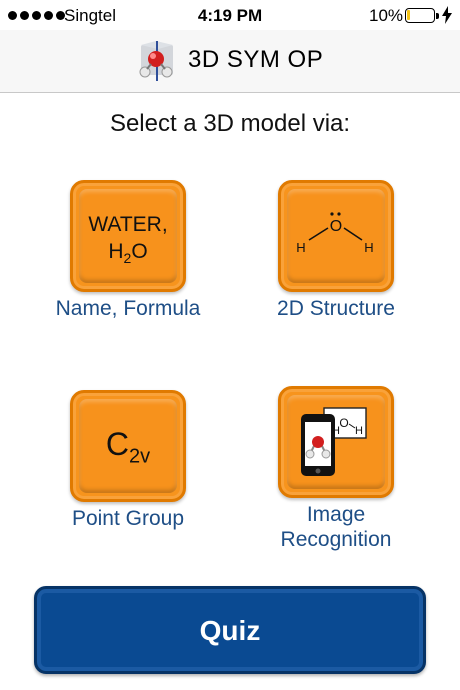 Image resolution: width=460 pixels, height=690 pixels. I want to click on phone-camera-icon: O H H, so click(334, 441).